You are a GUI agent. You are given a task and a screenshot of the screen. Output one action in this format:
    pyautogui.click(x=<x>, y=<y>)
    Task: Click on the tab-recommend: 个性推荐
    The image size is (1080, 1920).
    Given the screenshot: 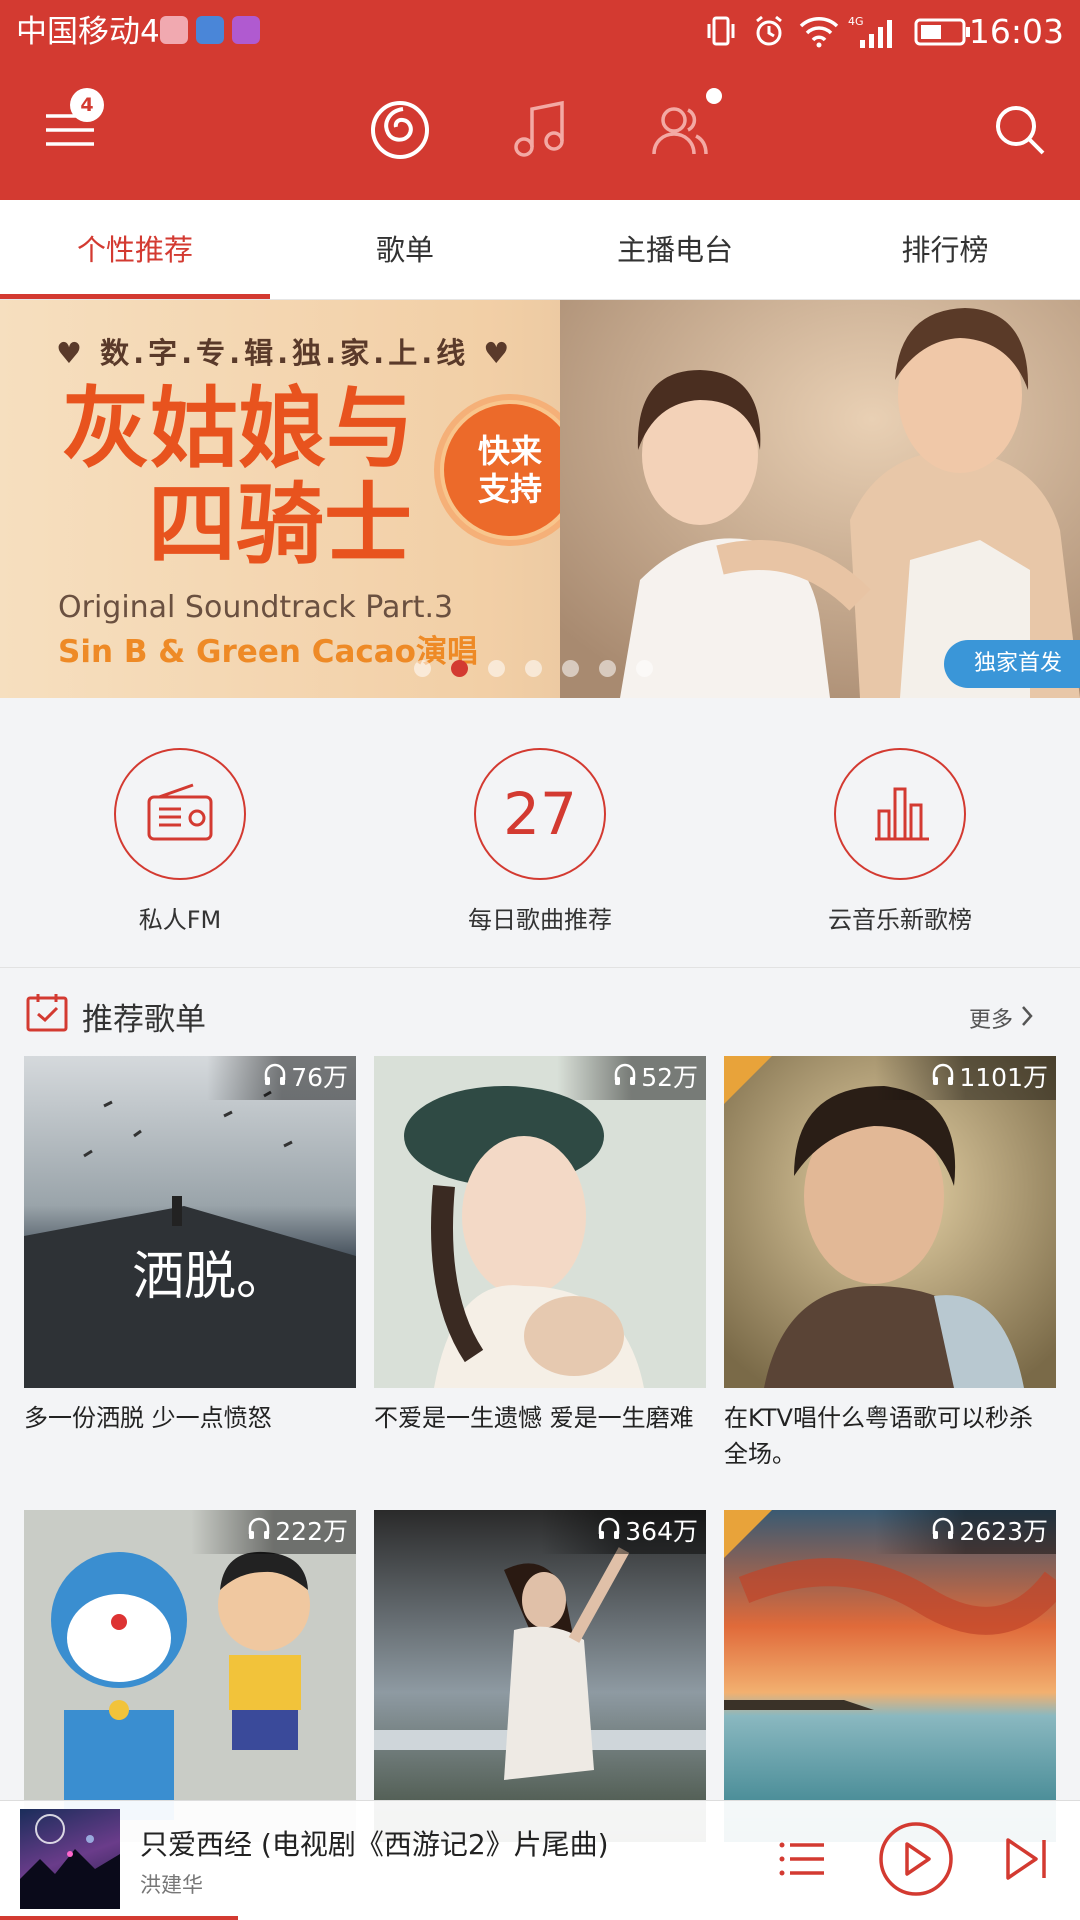 What is the action you would take?
    pyautogui.click(x=135, y=249)
    